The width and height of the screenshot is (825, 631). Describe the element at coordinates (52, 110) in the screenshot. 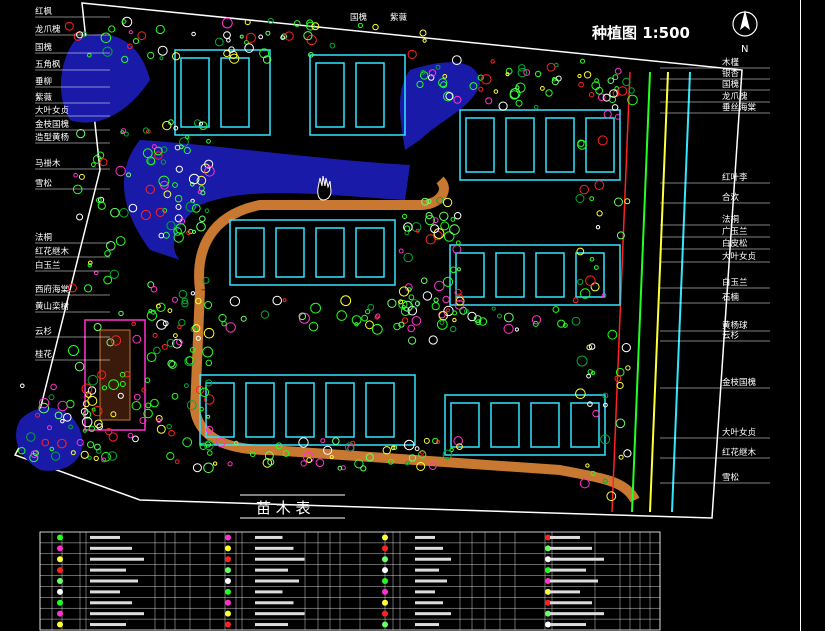

I see `plant-label-left: 大叶女贞` at that location.